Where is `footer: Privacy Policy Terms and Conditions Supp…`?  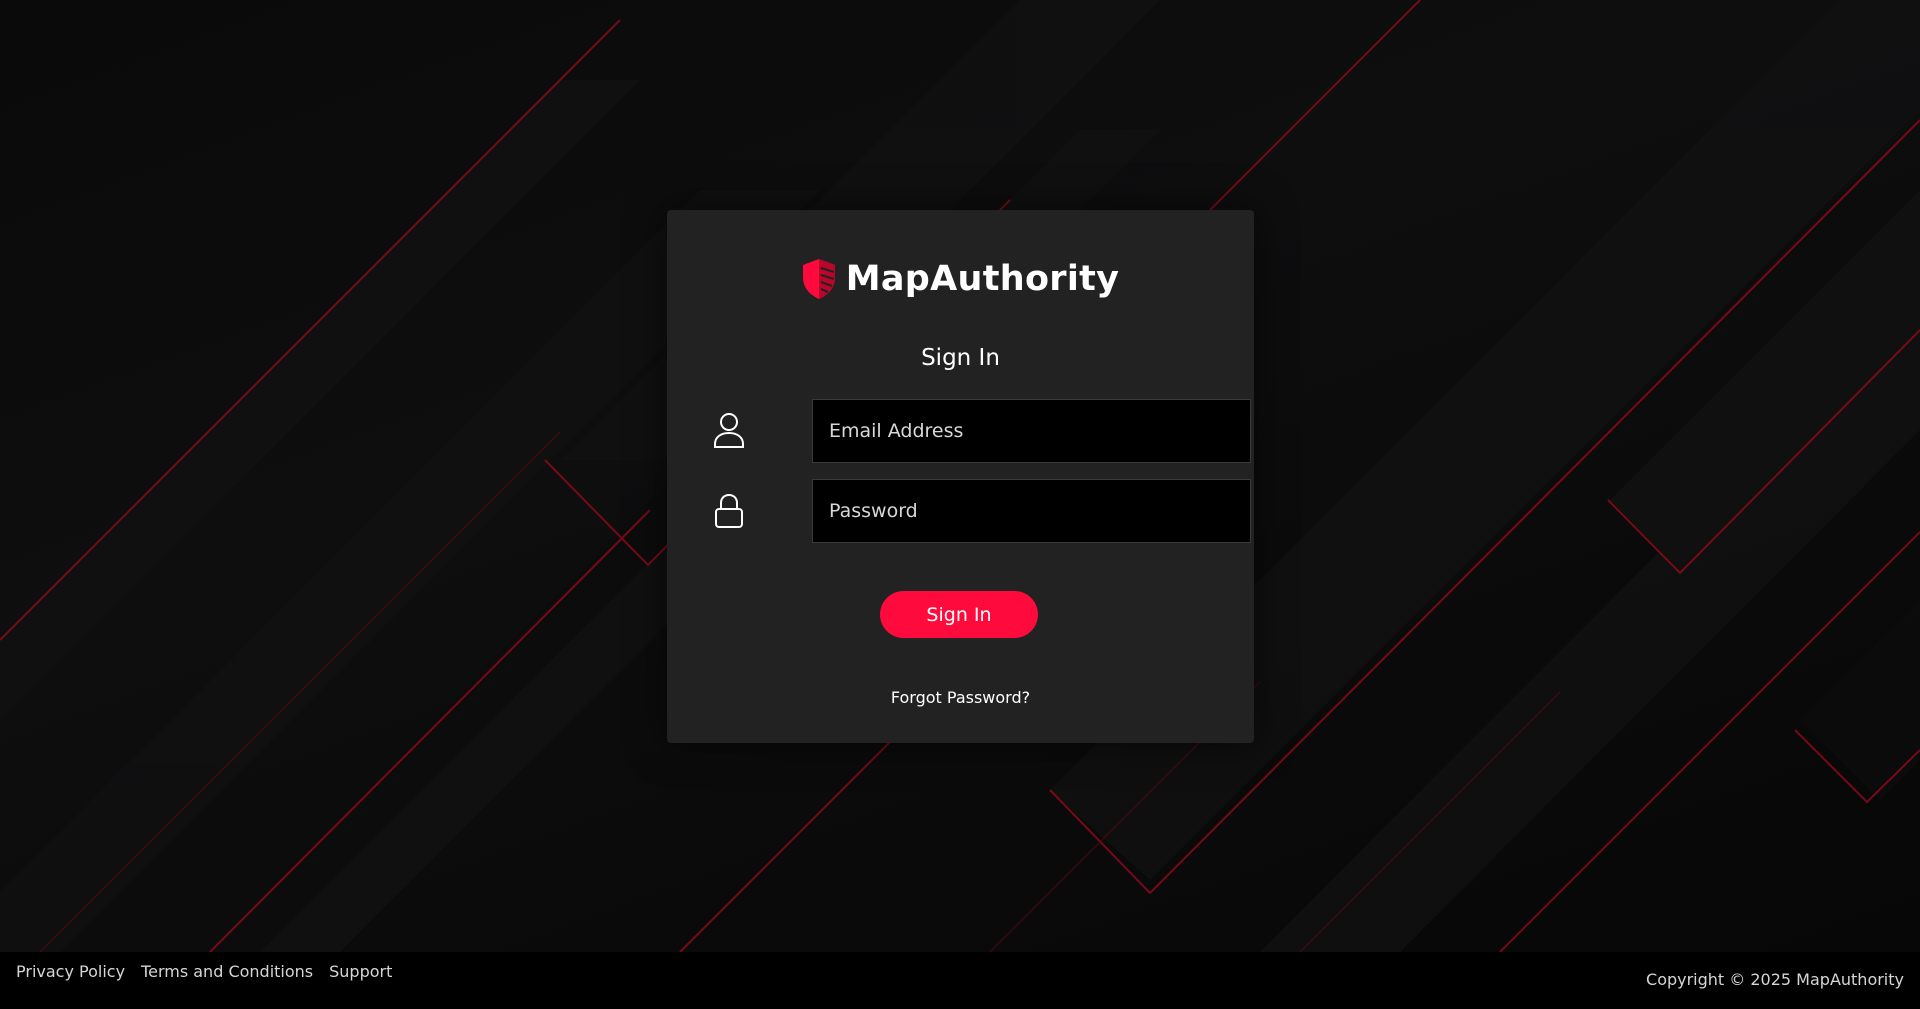 footer: Privacy Policy Terms and Conditions Supp… is located at coordinates (960, 980).